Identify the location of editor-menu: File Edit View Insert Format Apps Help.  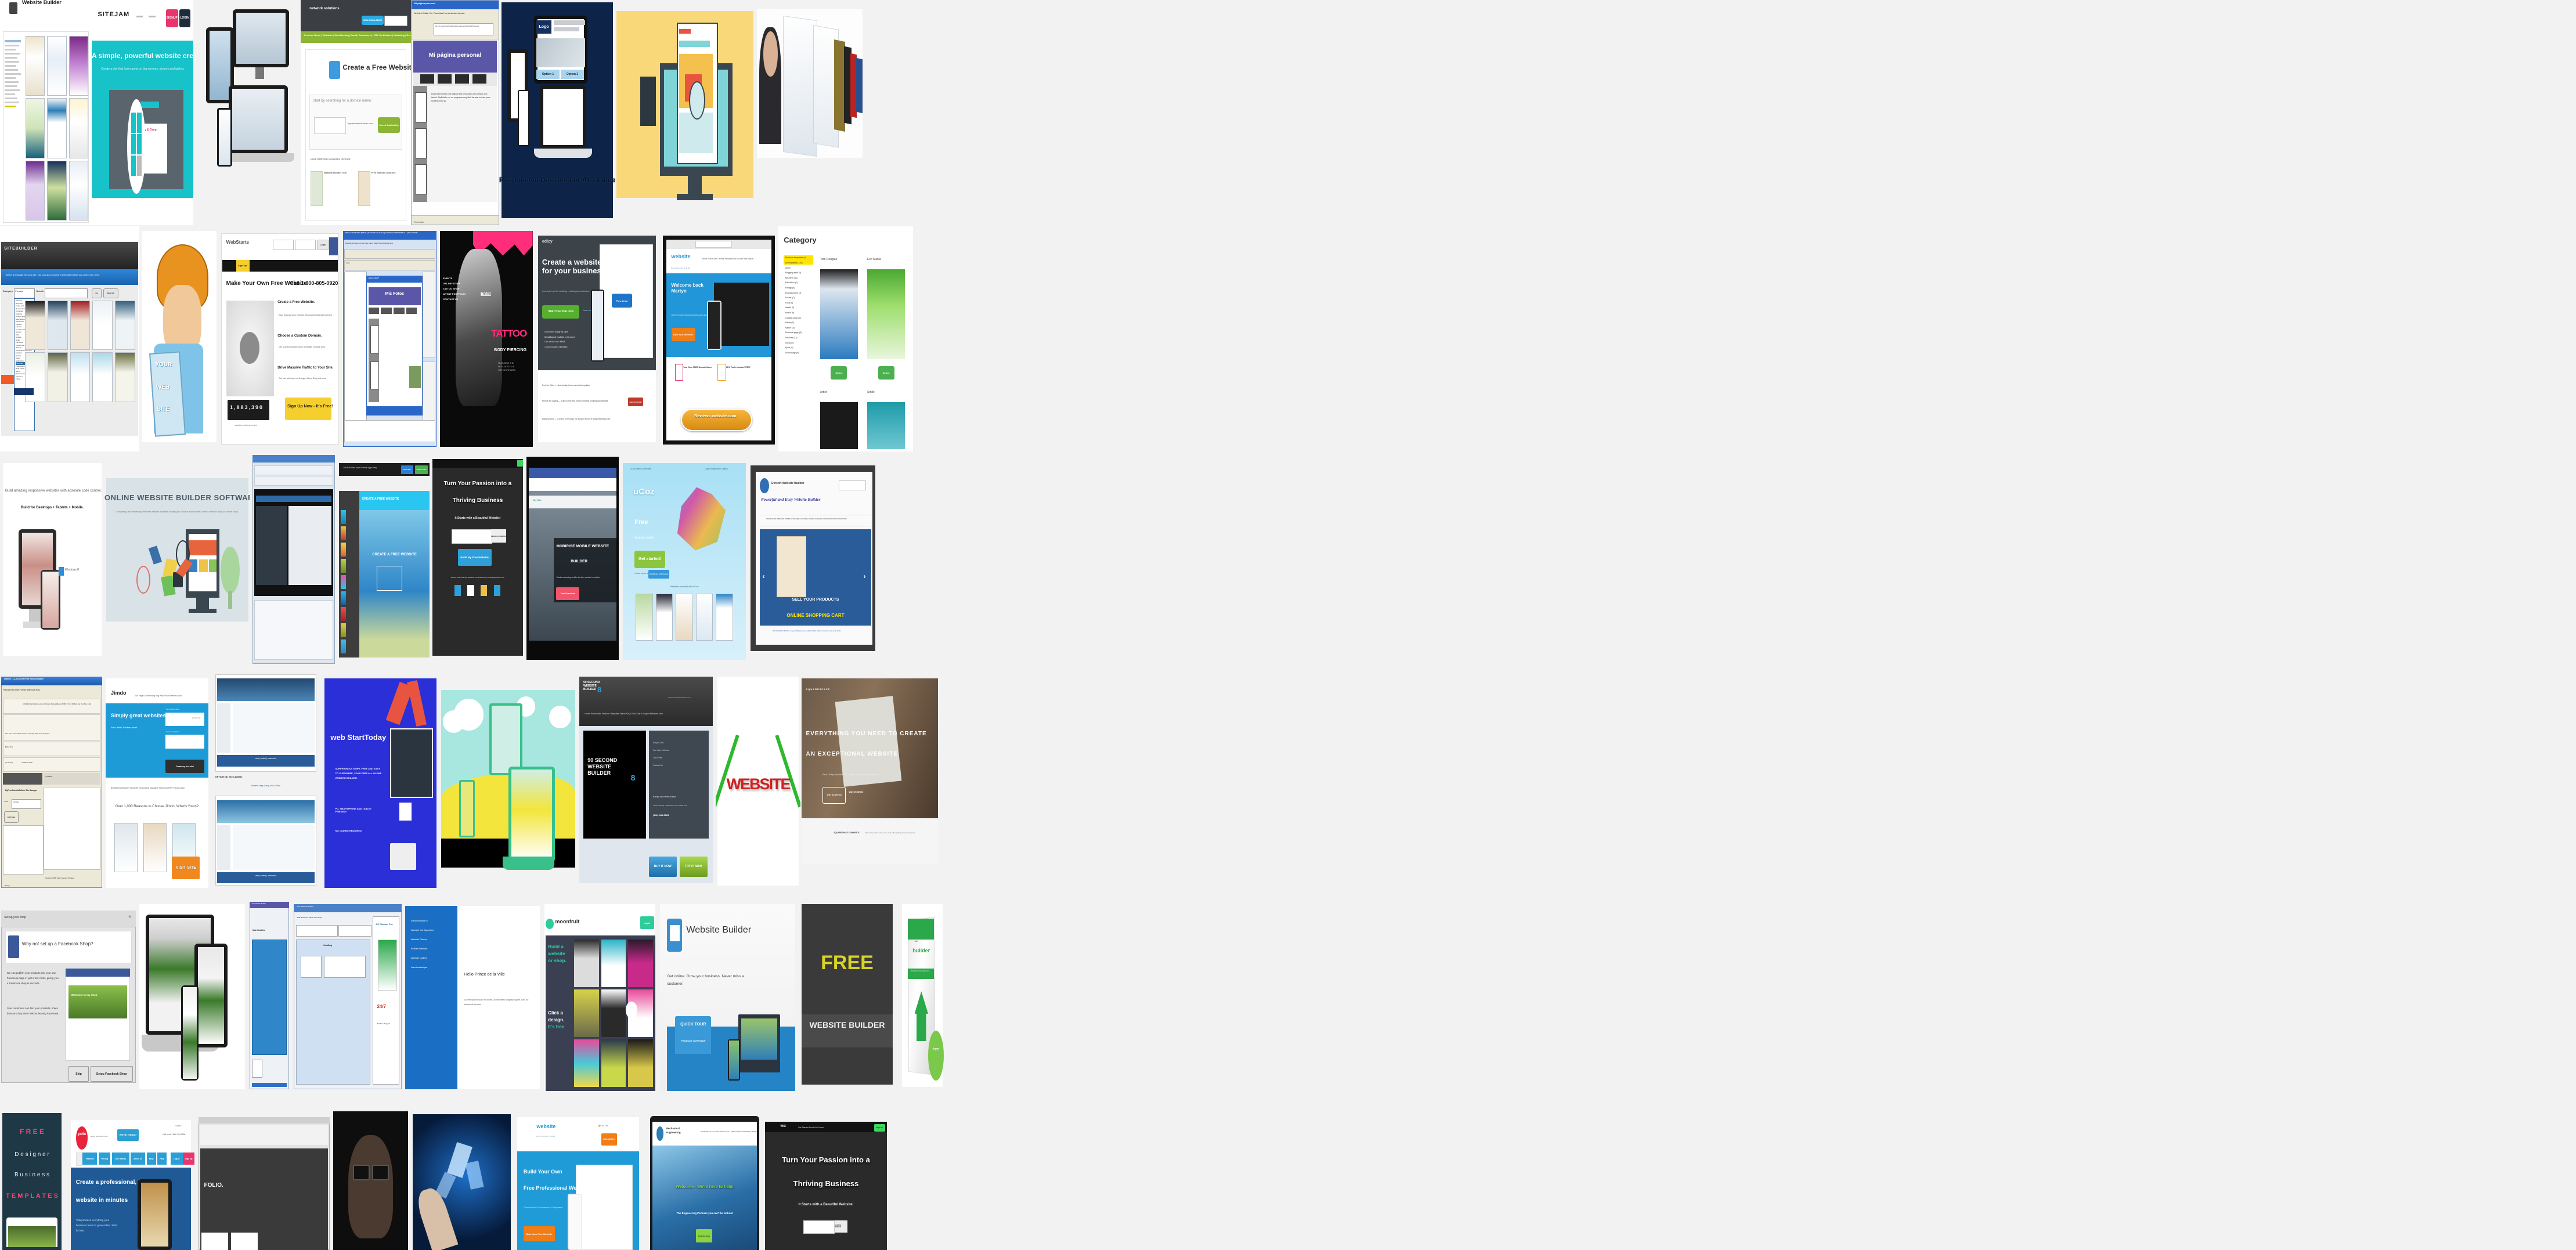
(361, 468).